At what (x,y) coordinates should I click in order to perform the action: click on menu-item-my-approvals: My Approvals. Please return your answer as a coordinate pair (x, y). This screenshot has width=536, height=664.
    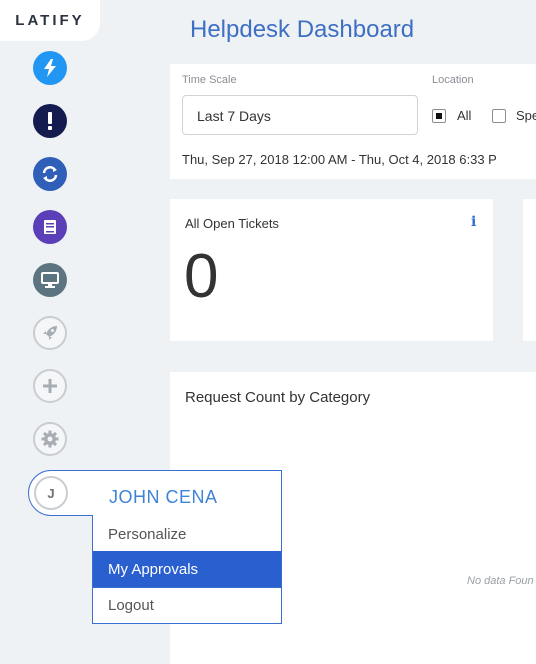
    Looking at the image, I should click on (187, 569).